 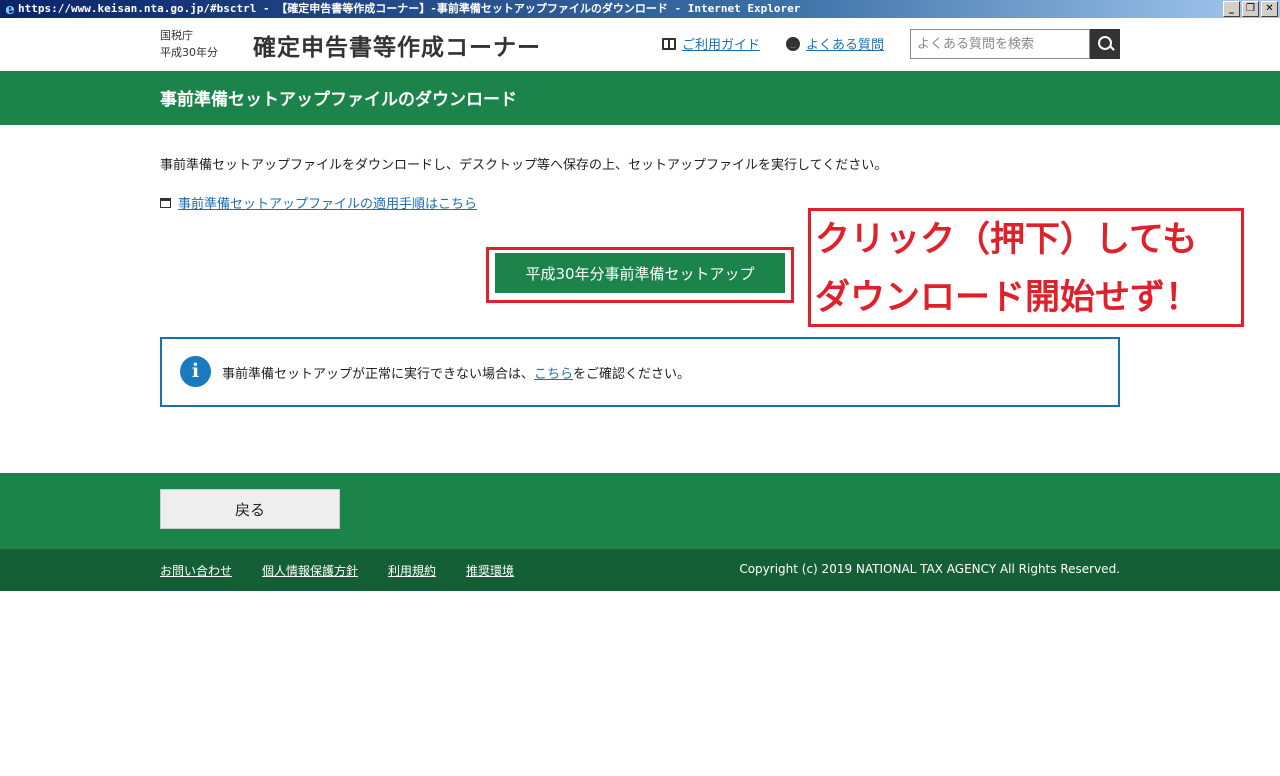 What do you see at coordinates (669, 43) in the screenshot?
I see `book-icon` at bounding box center [669, 43].